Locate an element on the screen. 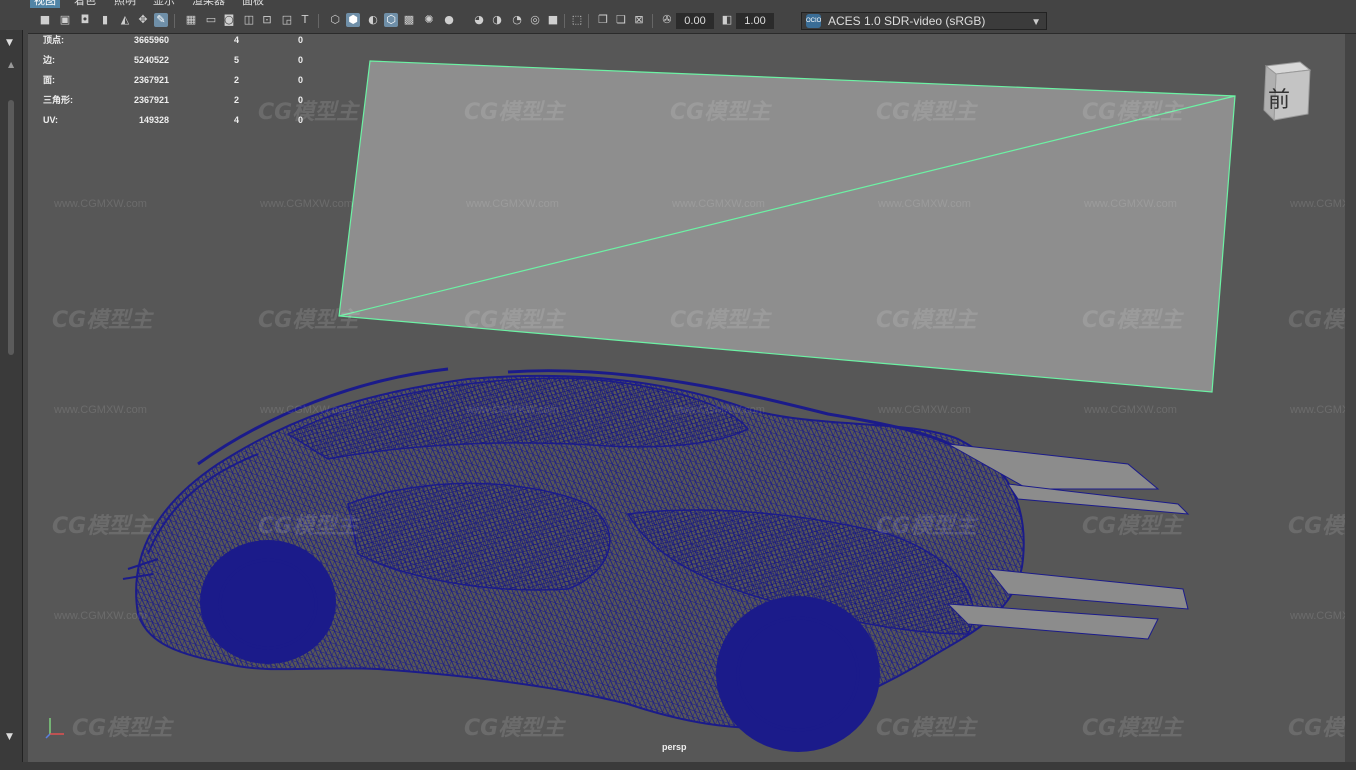 The width and height of the screenshot is (1356, 770). depth-of-field-icon: ◎ is located at coordinates (535, 20).